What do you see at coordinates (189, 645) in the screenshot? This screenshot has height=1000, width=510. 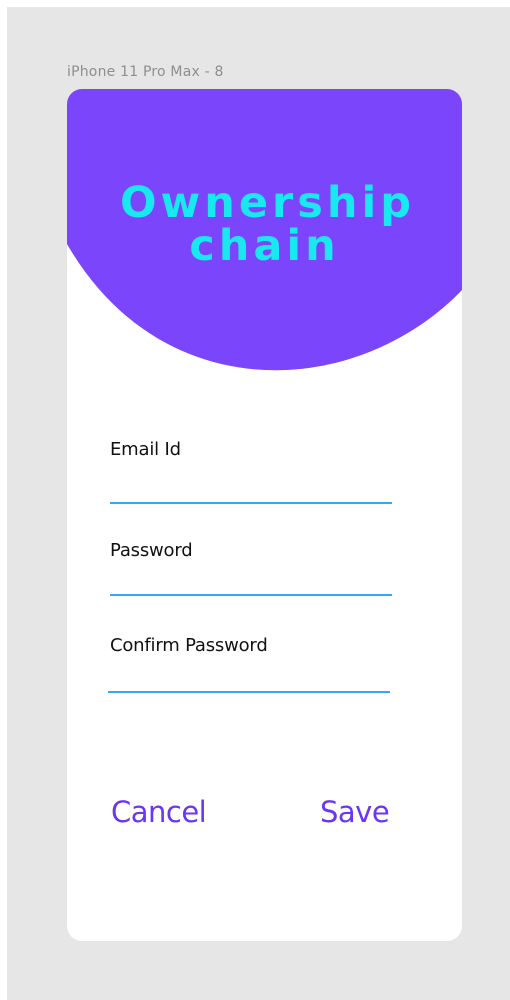 I see `confirm-password-label: Confirm Password` at bounding box center [189, 645].